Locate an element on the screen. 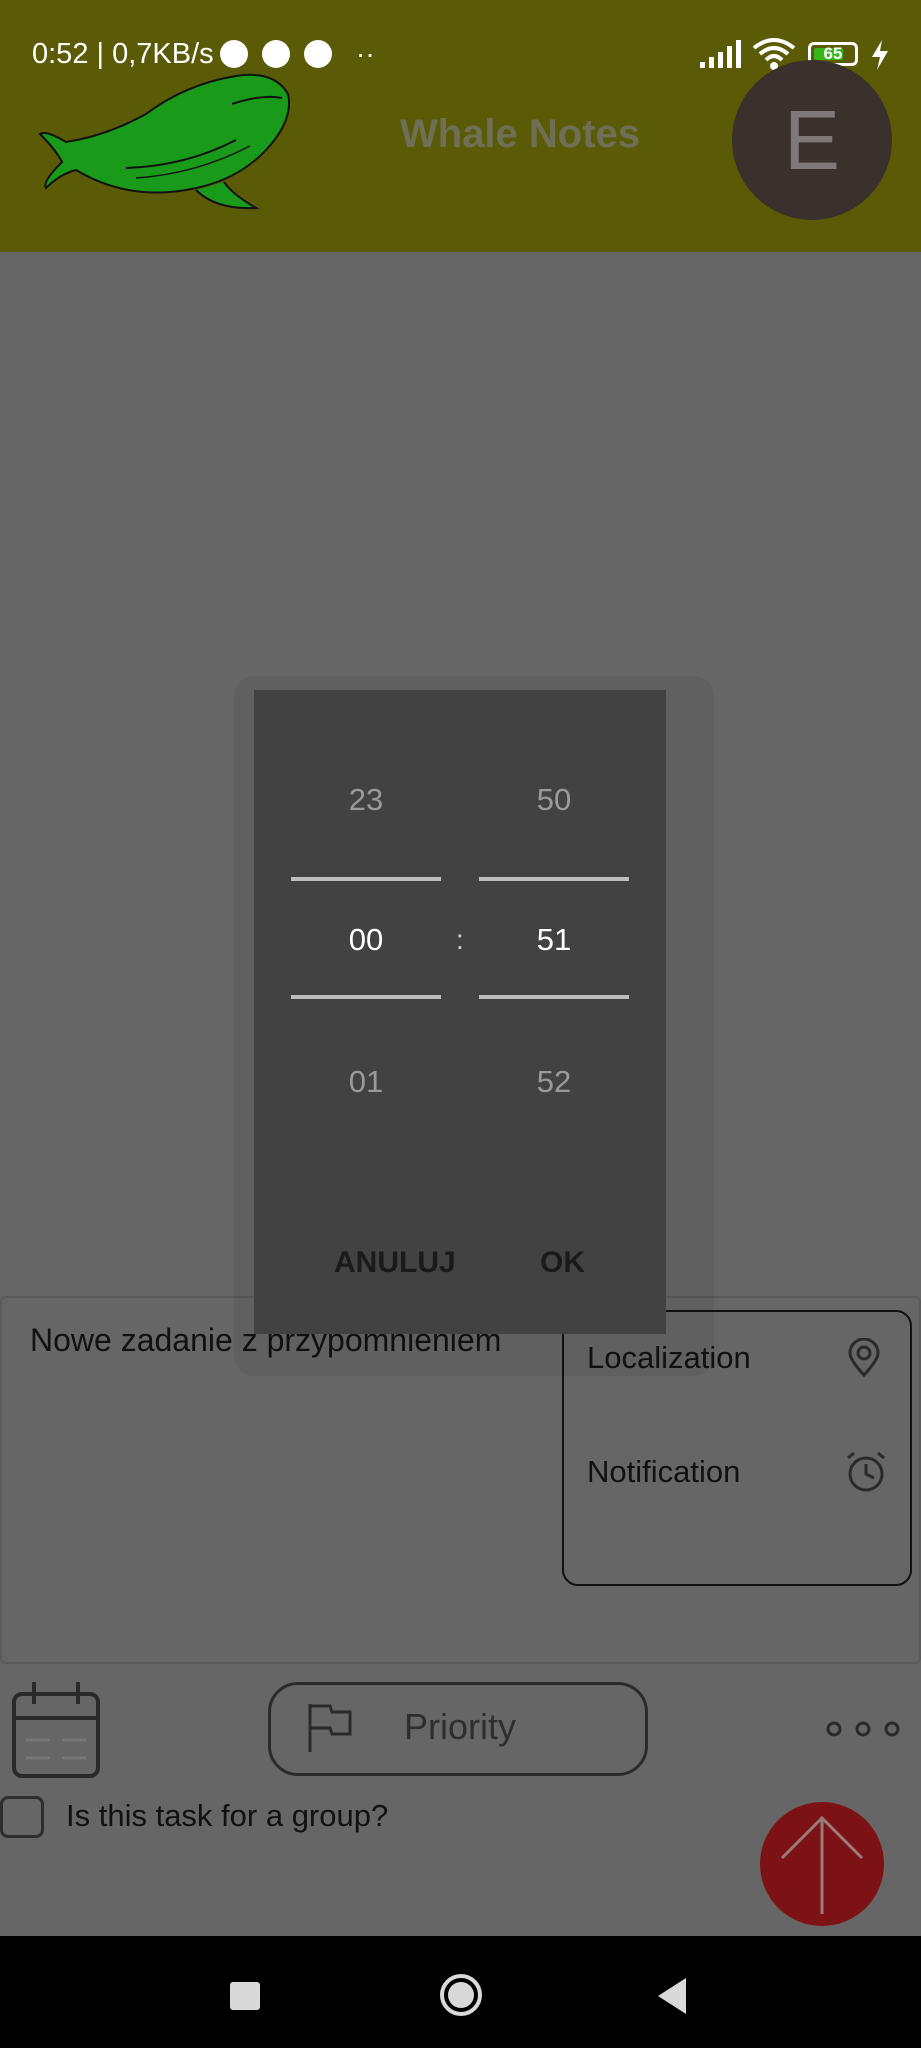  recents-icon is located at coordinates (245, 1996).